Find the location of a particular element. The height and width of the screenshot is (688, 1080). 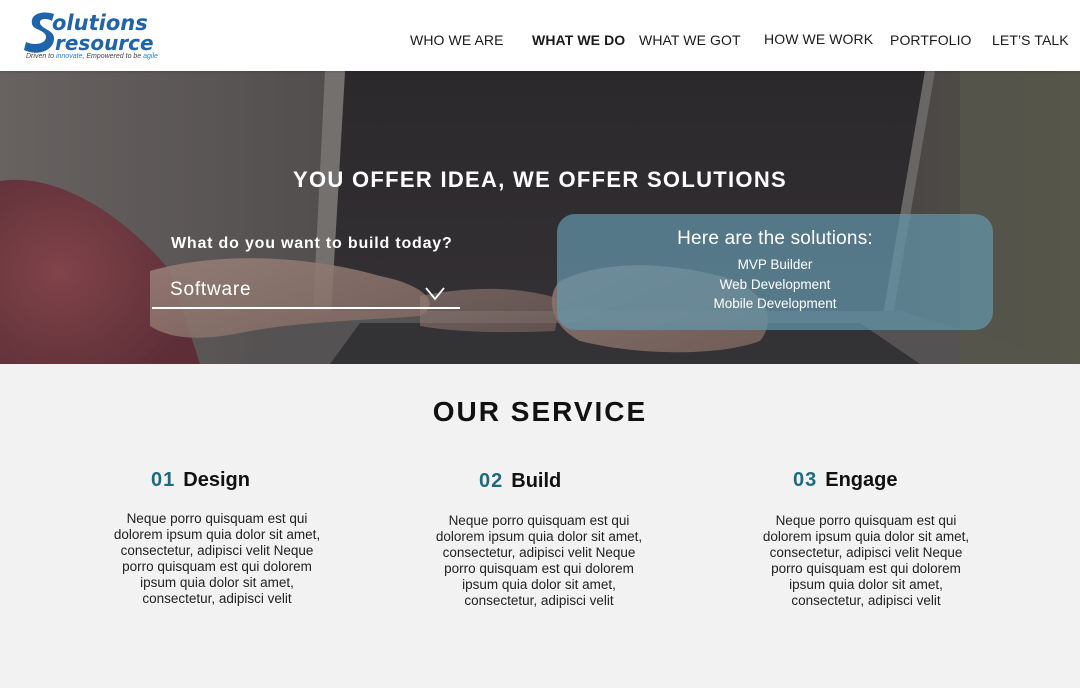

solution-item: Mobile Development is located at coordinates (775, 304).